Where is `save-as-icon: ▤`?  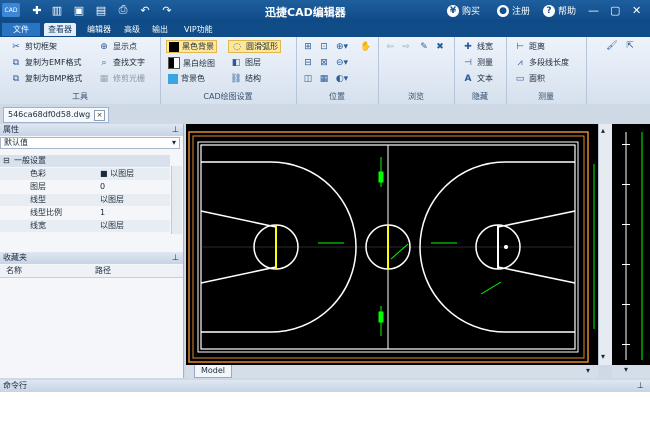 save-as-icon: ▤ is located at coordinates (101, 10).